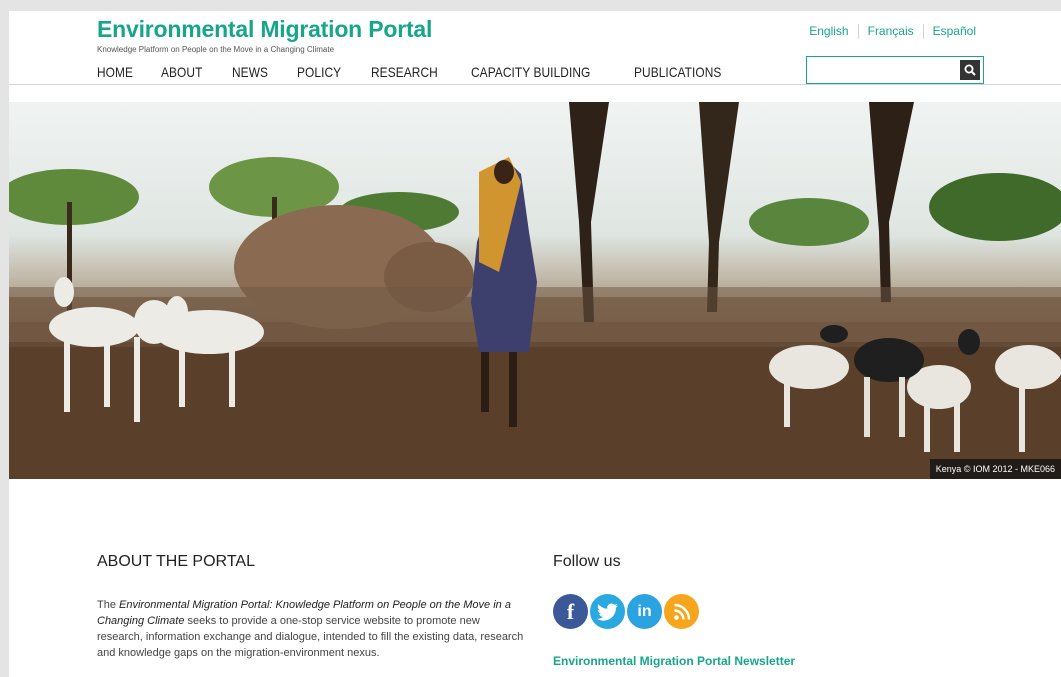 The image size is (1061, 677). I want to click on lang-french: Français, so click(890, 31).